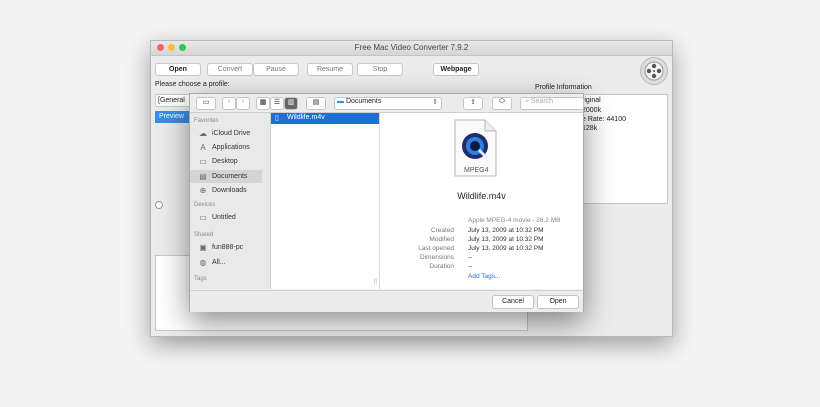 The height and width of the screenshot is (407, 820). I want to click on webpage-button: Webpage, so click(456, 69).